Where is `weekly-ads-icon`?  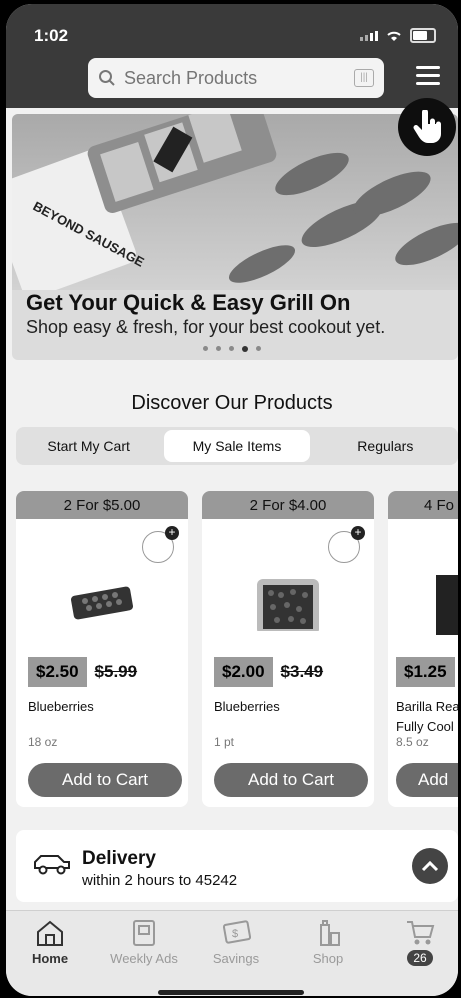 weekly-ads-icon is located at coordinates (144, 933).